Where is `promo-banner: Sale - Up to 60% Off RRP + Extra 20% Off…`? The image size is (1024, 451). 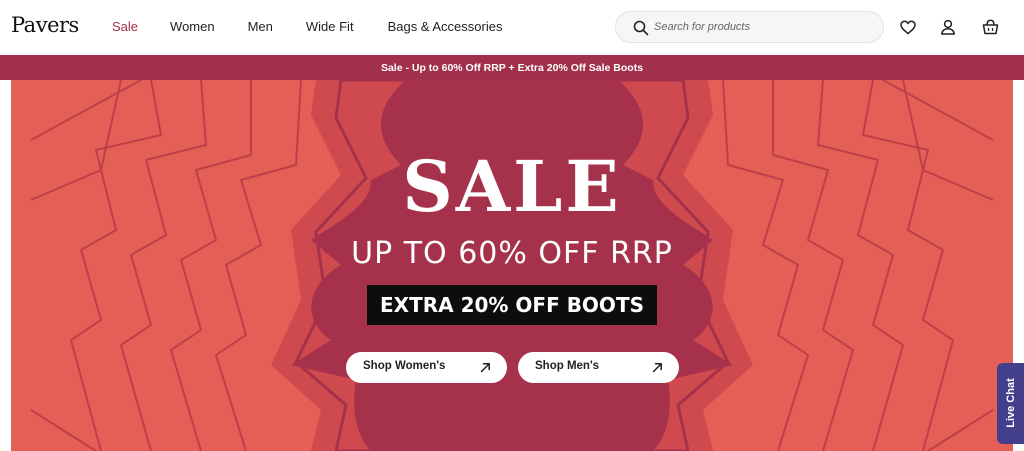
promo-banner: Sale - Up to 60% Off RRP + Extra 20% Off… is located at coordinates (512, 67).